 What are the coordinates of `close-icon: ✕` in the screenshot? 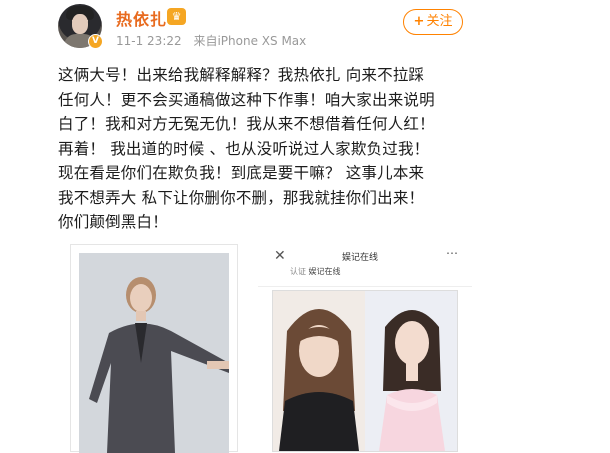 It's located at (280, 256).